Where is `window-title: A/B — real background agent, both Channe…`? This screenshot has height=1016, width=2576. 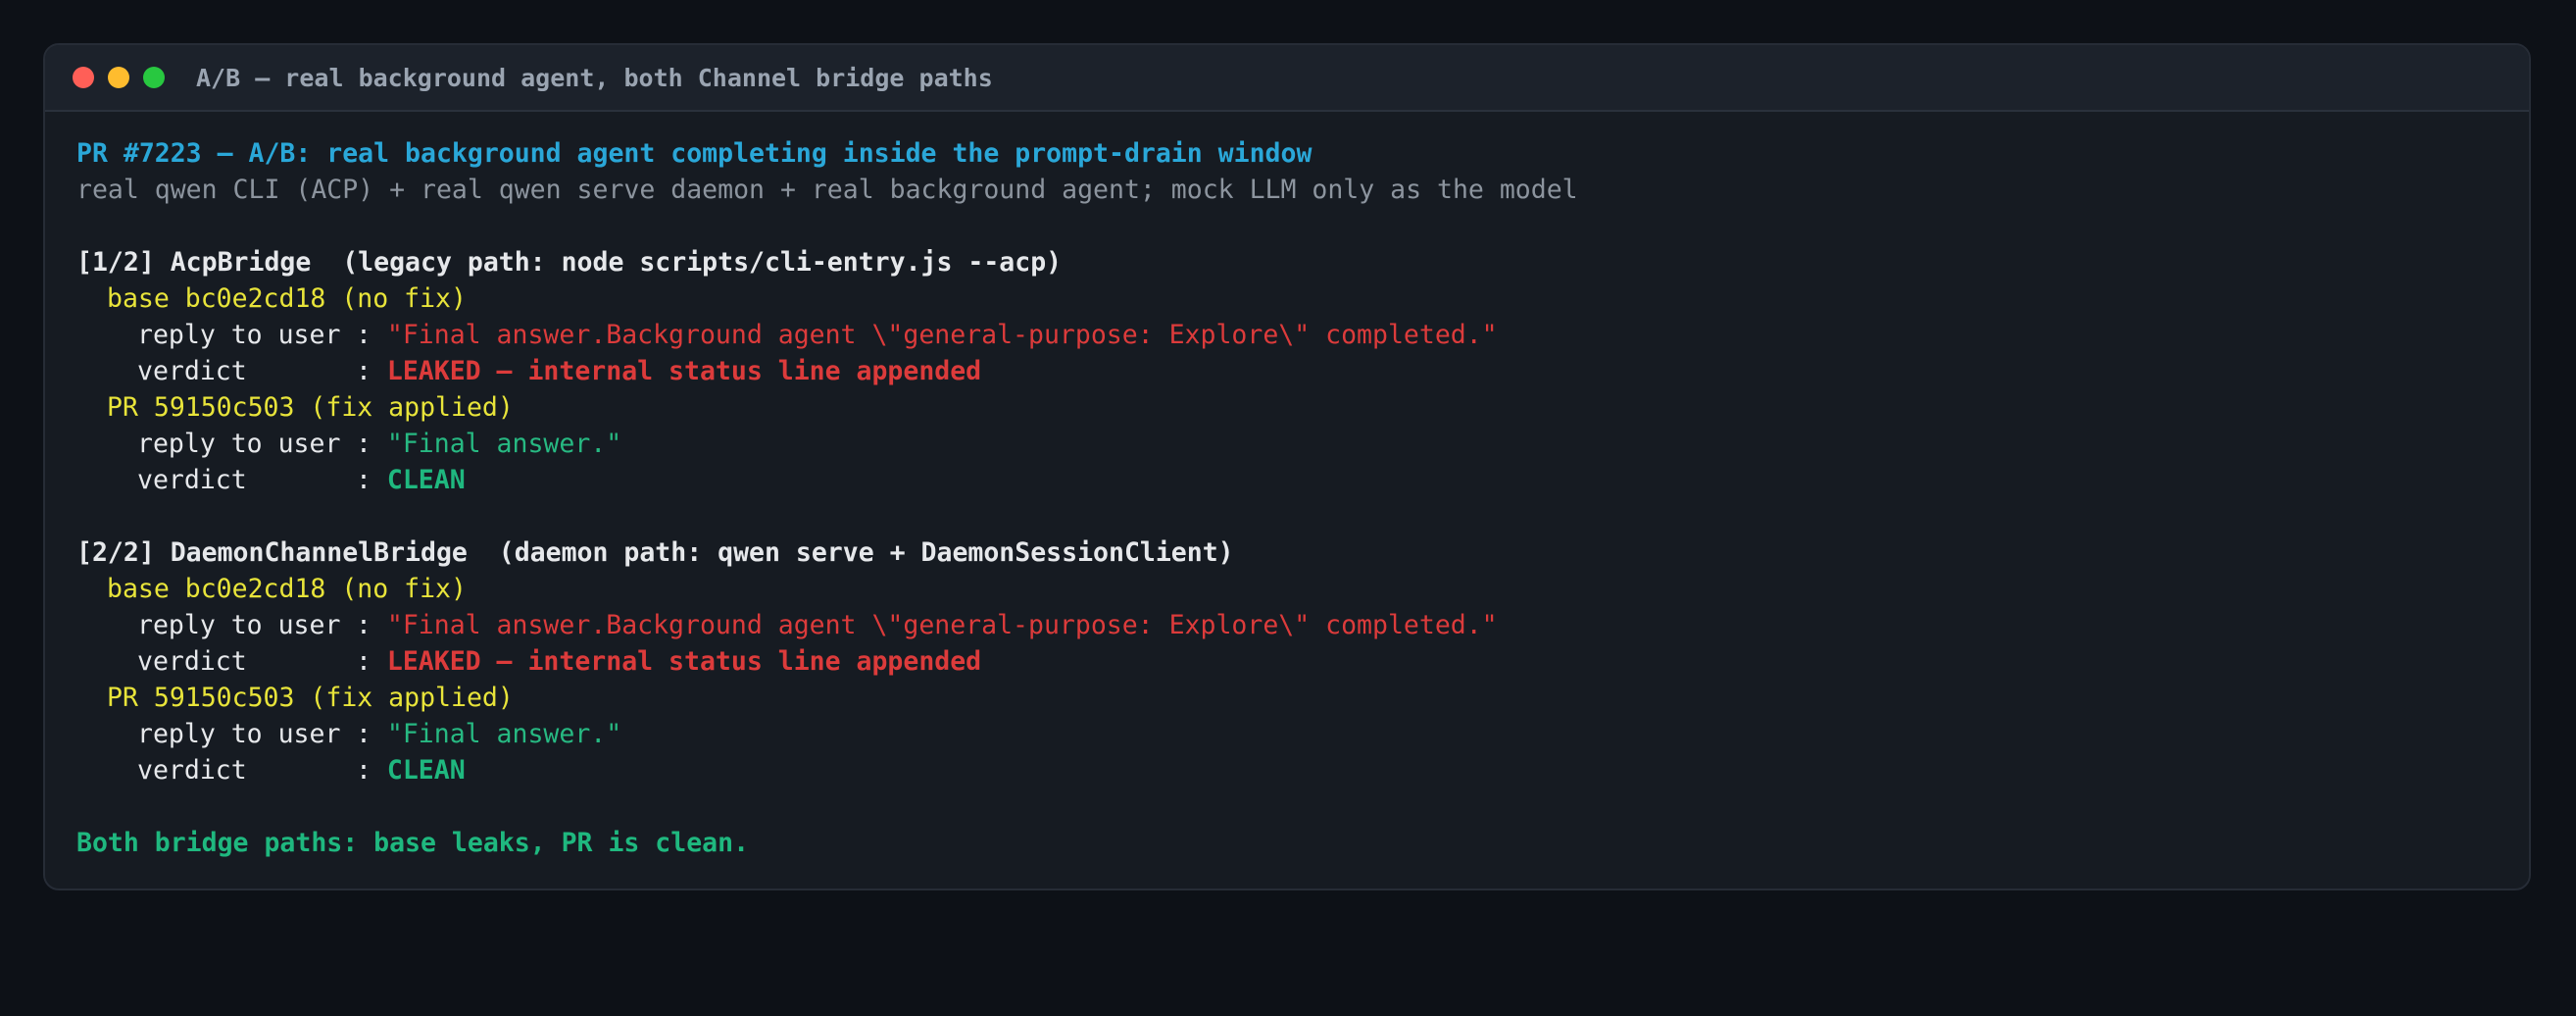 window-title: A/B — real background agent, both Channe… is located at coordinates (594, 77).